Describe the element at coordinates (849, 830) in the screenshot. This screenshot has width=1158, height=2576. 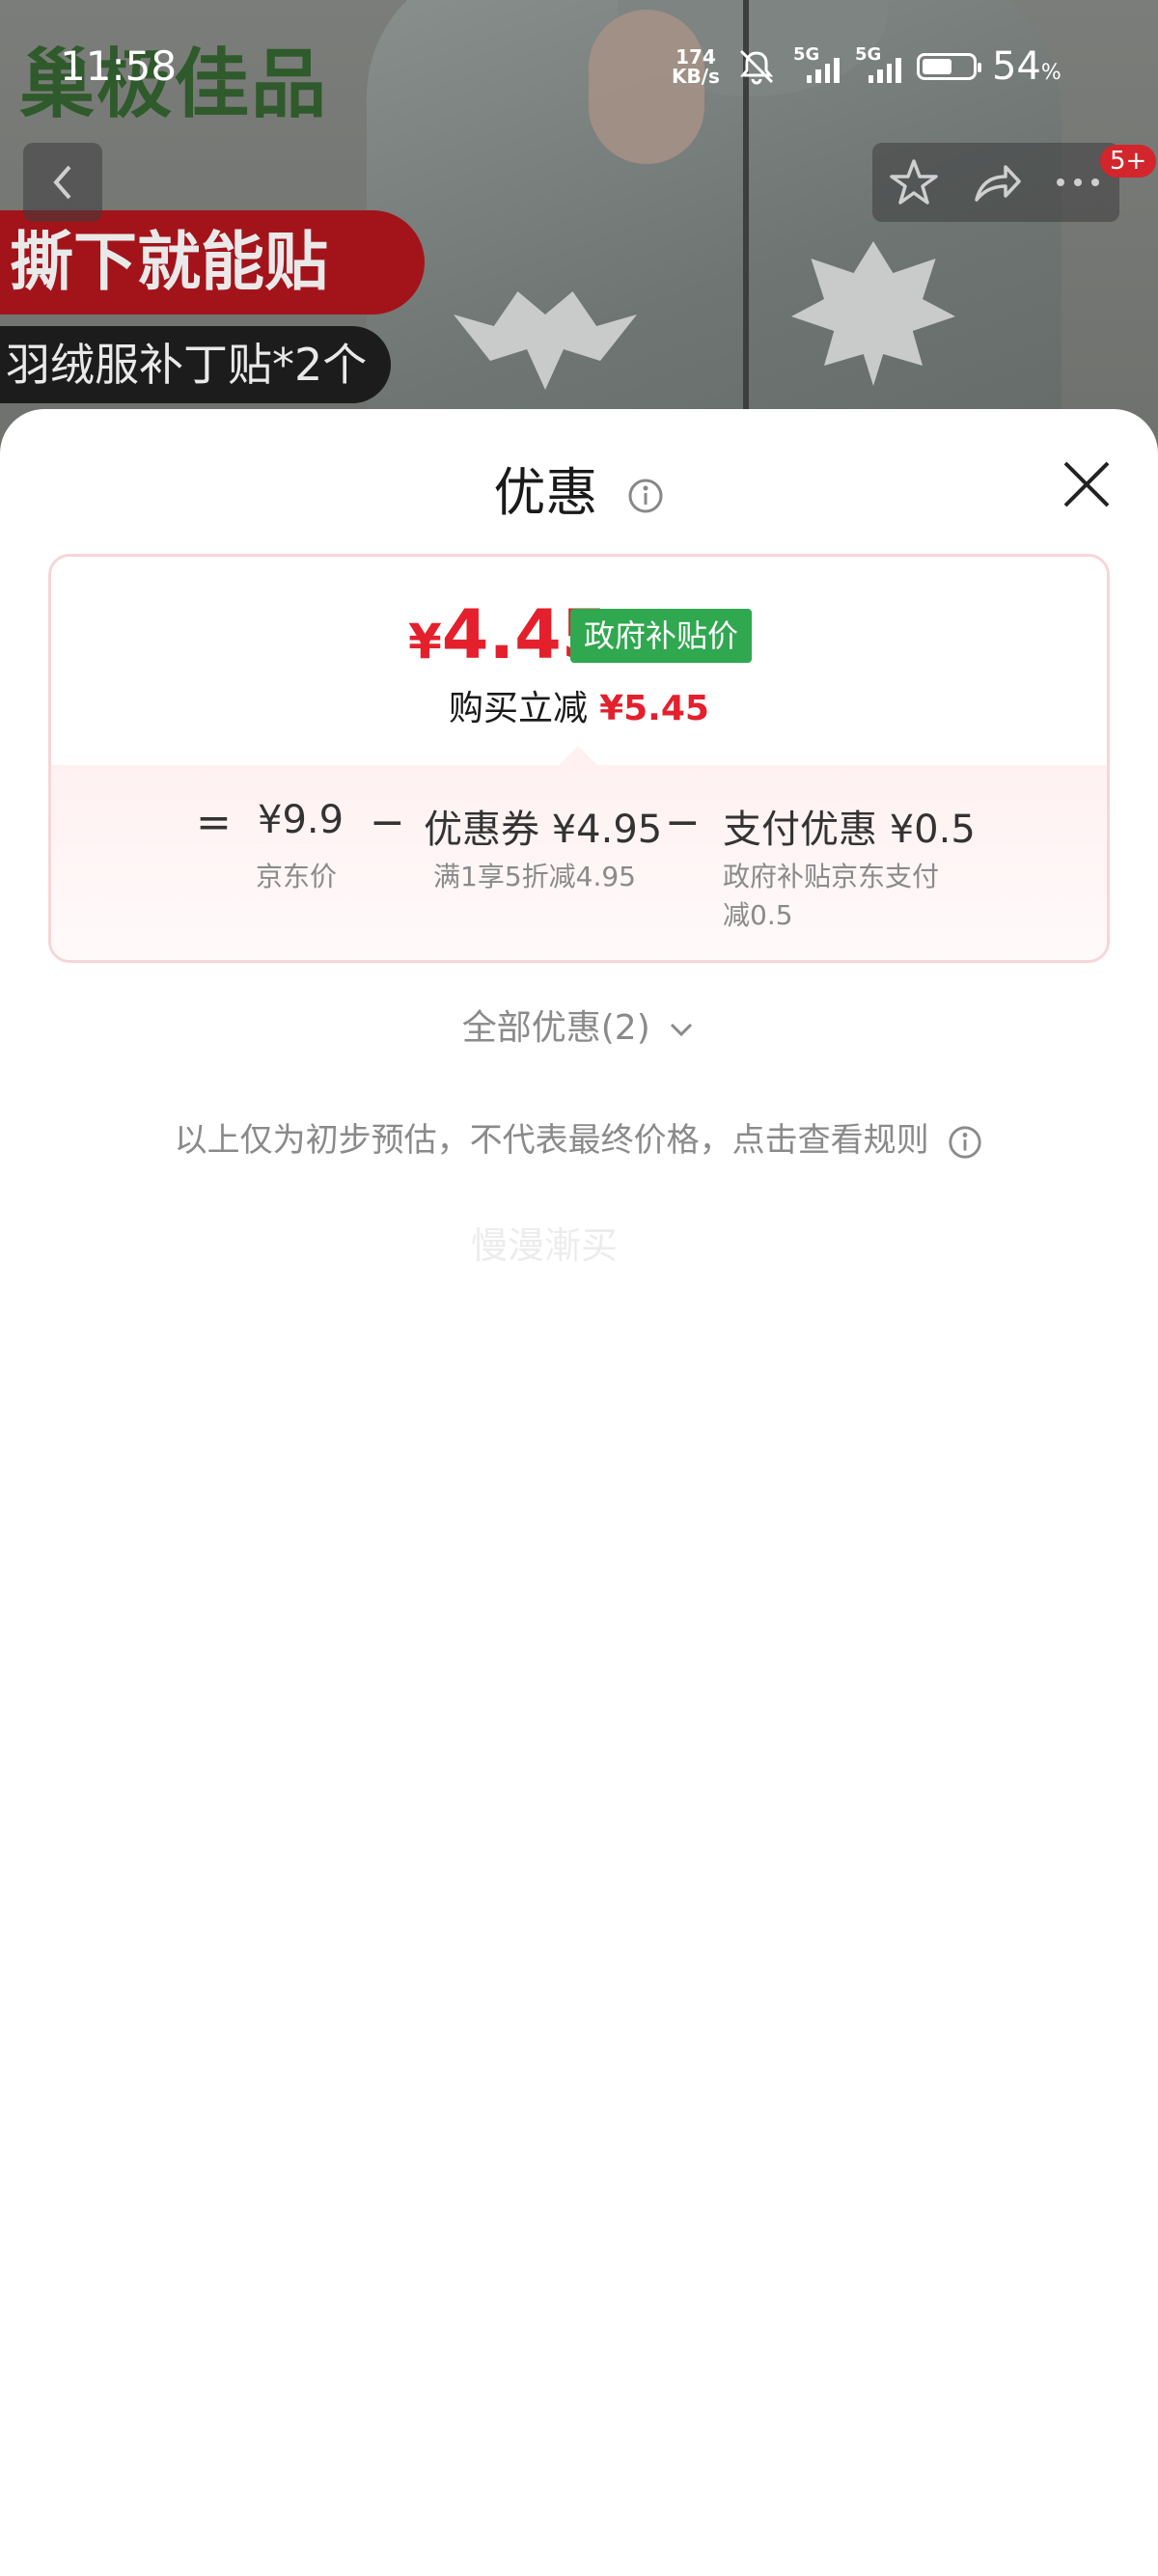
I see `payment-discount-value: 支付优惠 ¥0.5` at that location.